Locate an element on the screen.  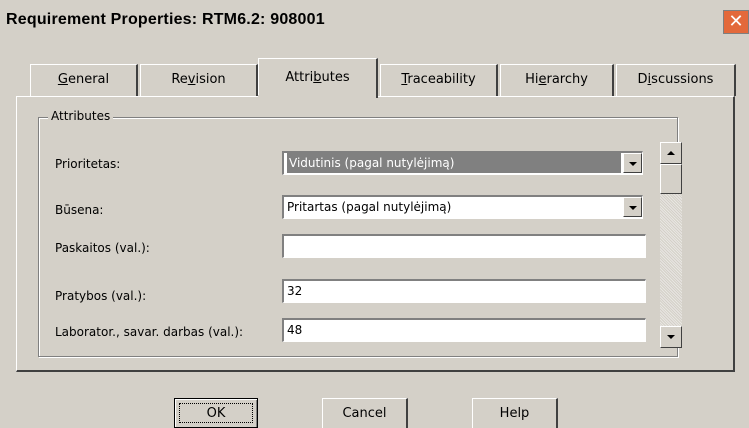
cancel-button: Cancel is located at coordinates (365, 413).